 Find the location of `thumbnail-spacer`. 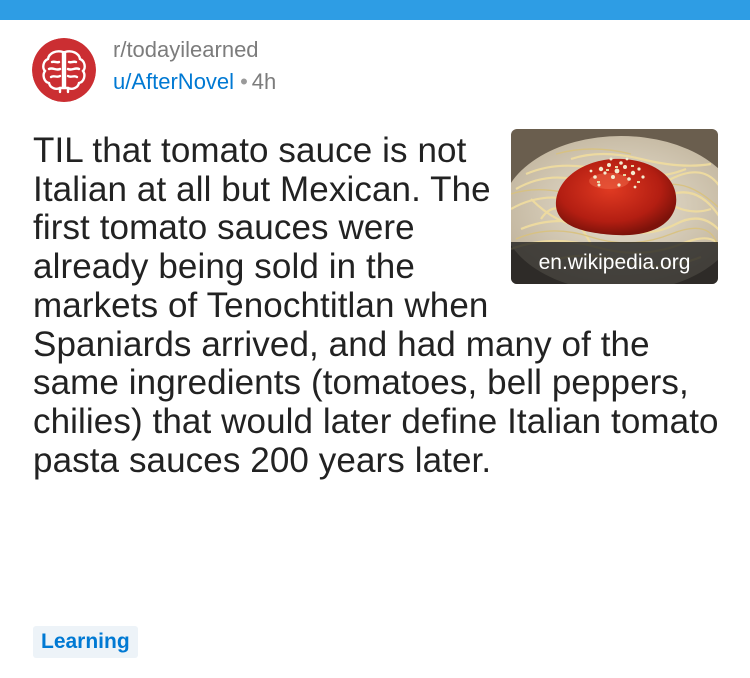

thumbnail-spacer is located at coordinates (614, 223).